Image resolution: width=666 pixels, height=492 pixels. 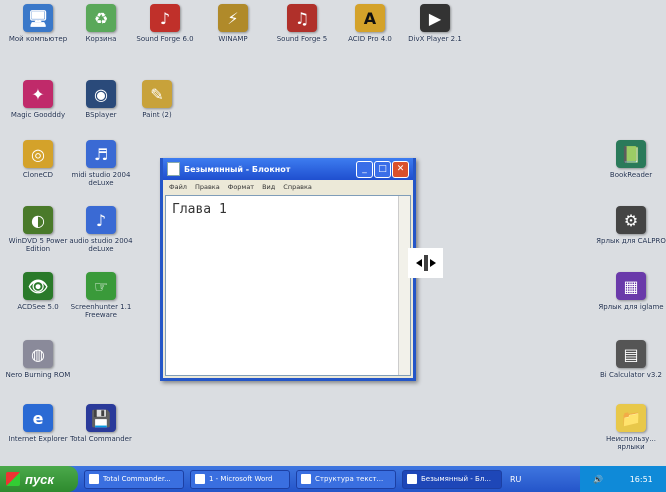 I want to click on icon-label: Ярлык для CALPRO, so click(x=631, y=241).